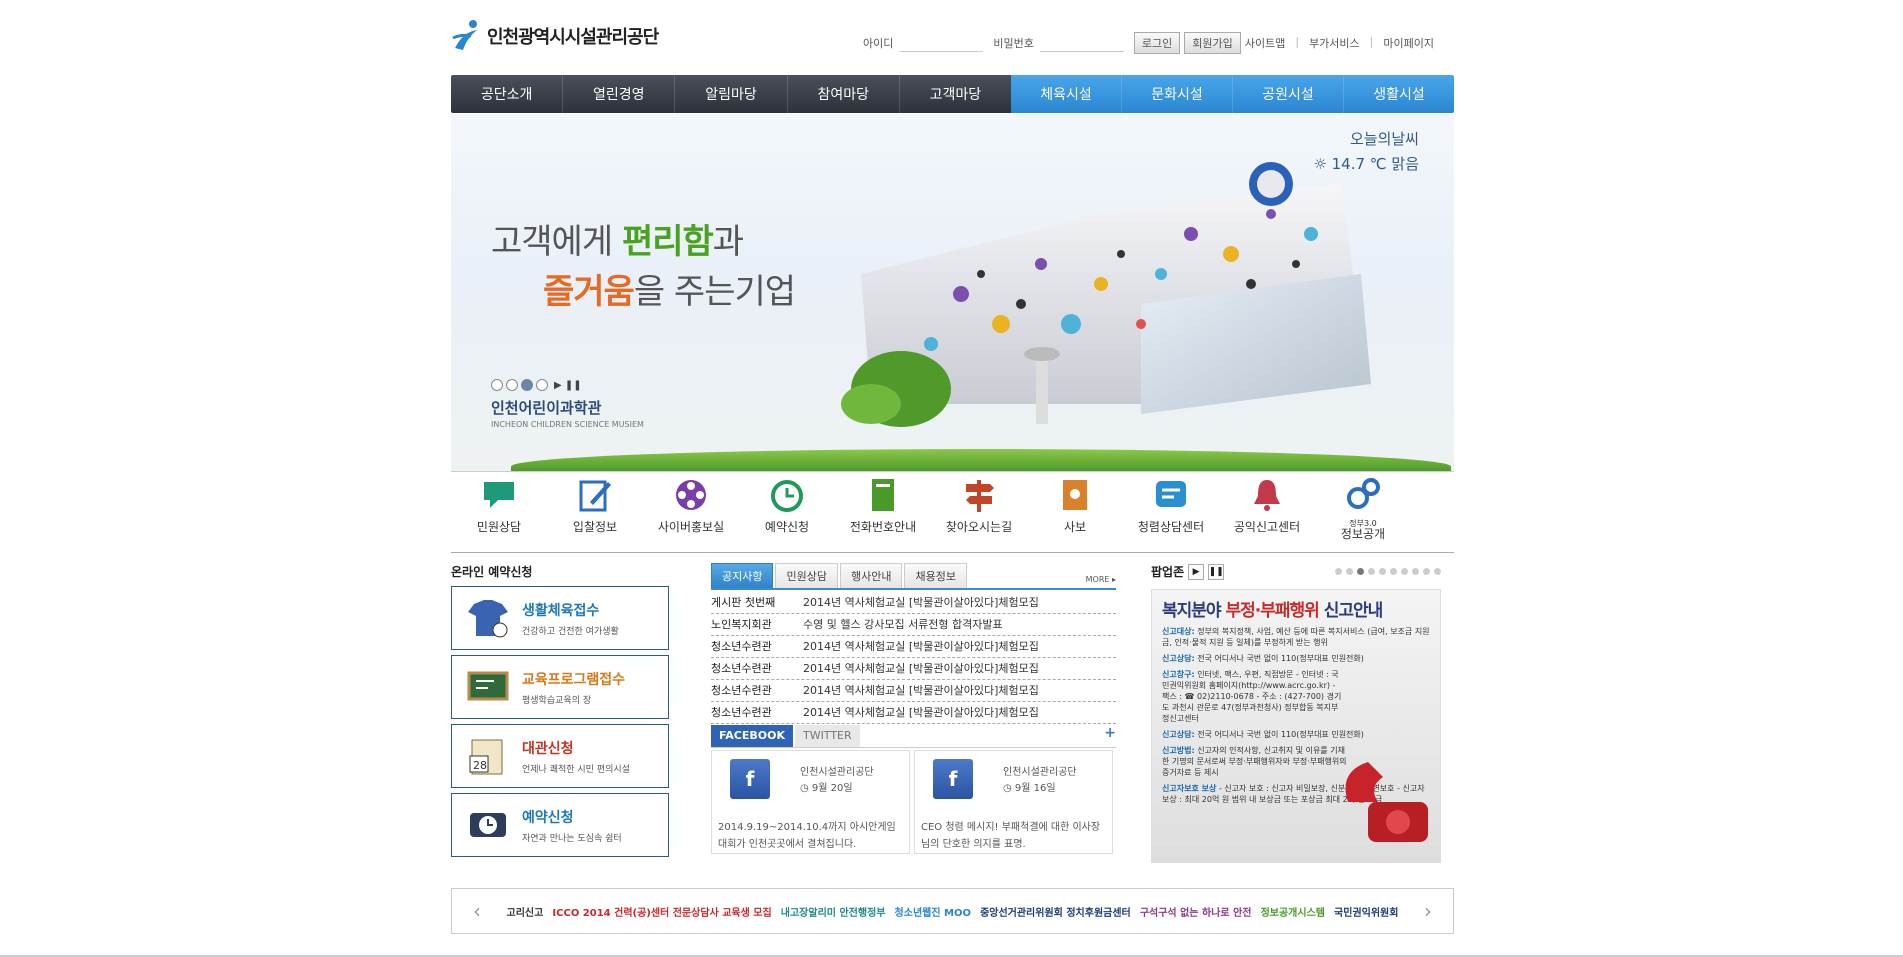  Describe the element at coordinates (1101, 579) in the screenshot. I see `more-link: MORE ▸` at that location.